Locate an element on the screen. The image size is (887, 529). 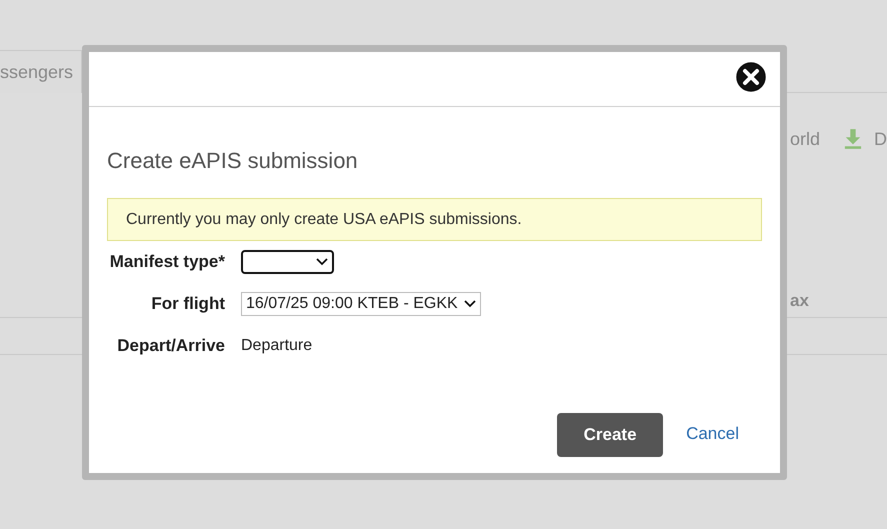
create-button: Create is located at coordinates (610, 435).